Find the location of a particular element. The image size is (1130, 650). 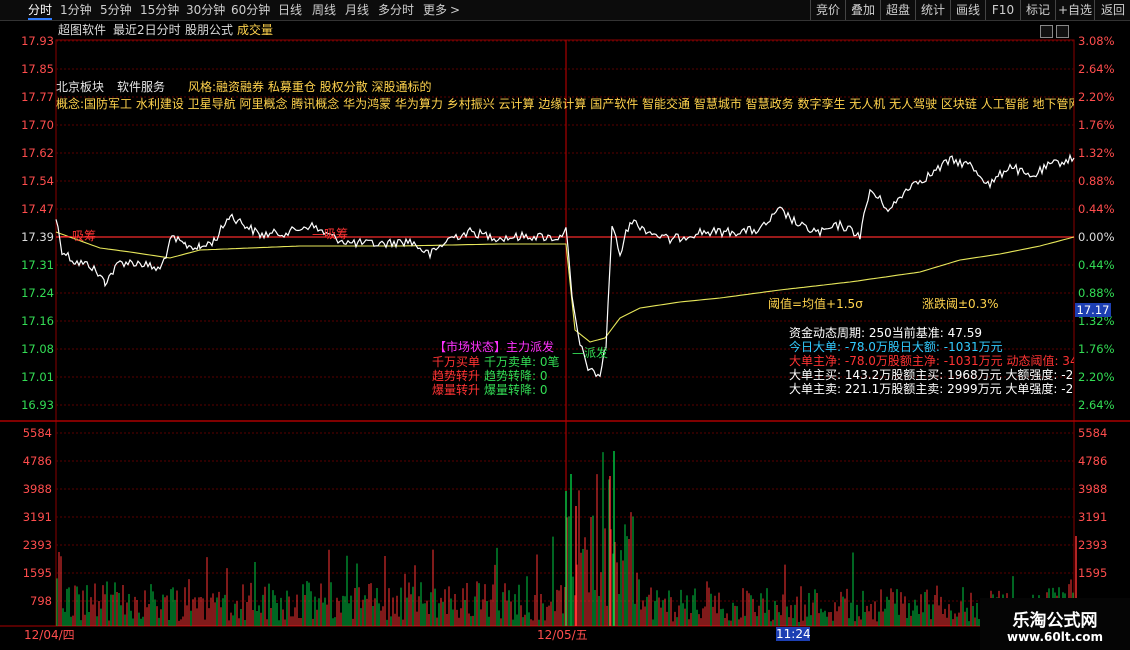

tab-30min: 30分钟 is located at coordinates (205, 10).